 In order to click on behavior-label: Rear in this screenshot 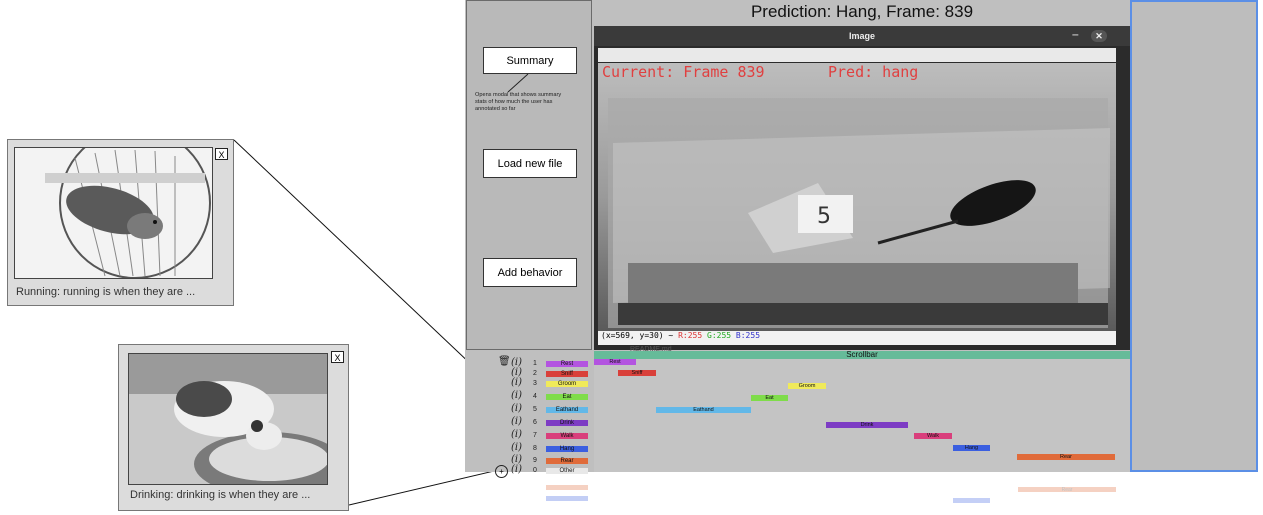, I will do `click(567, 461)`.